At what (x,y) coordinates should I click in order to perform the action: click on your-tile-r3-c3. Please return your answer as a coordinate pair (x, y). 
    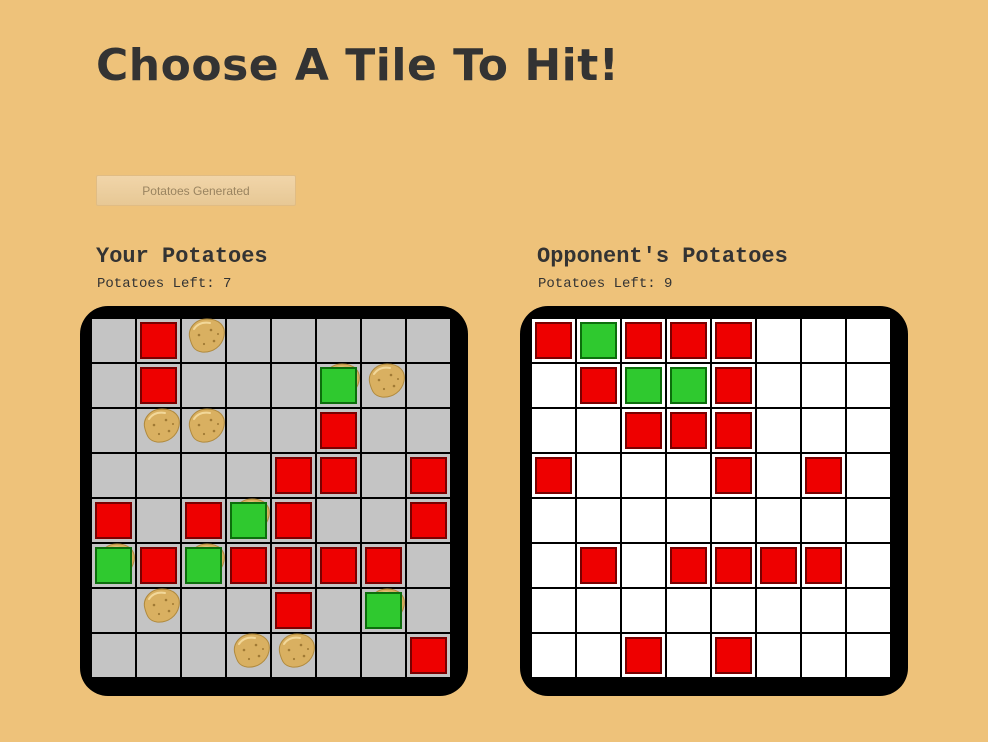
    Looking at the image, I should click on (248, 475).